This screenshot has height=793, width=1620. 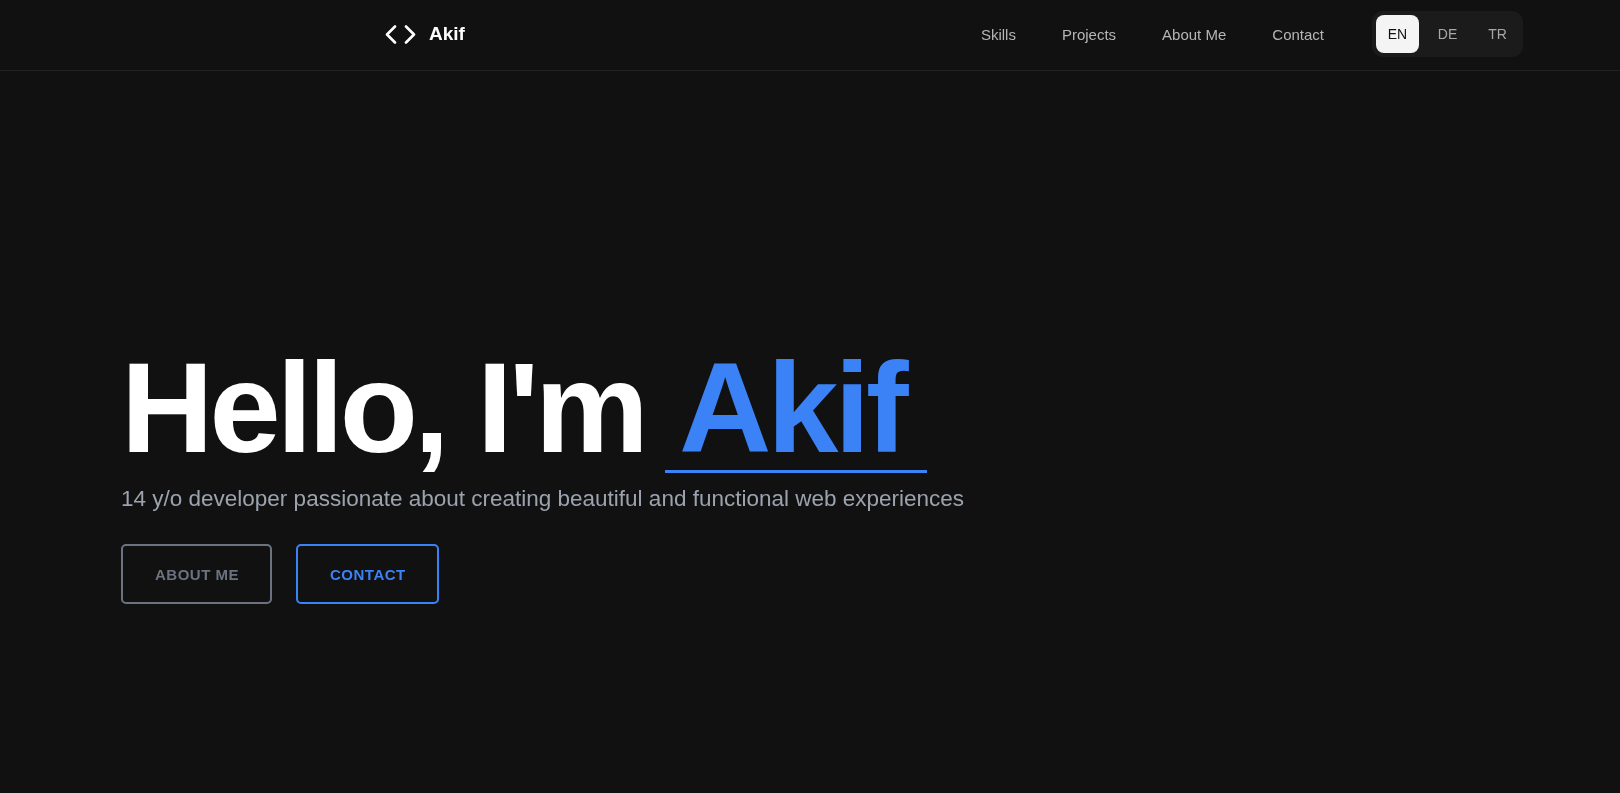 What do you see at coordinates (1397, 34) in the screenshot?
I see `language-button: EN` at bounding box center [1397, 34].